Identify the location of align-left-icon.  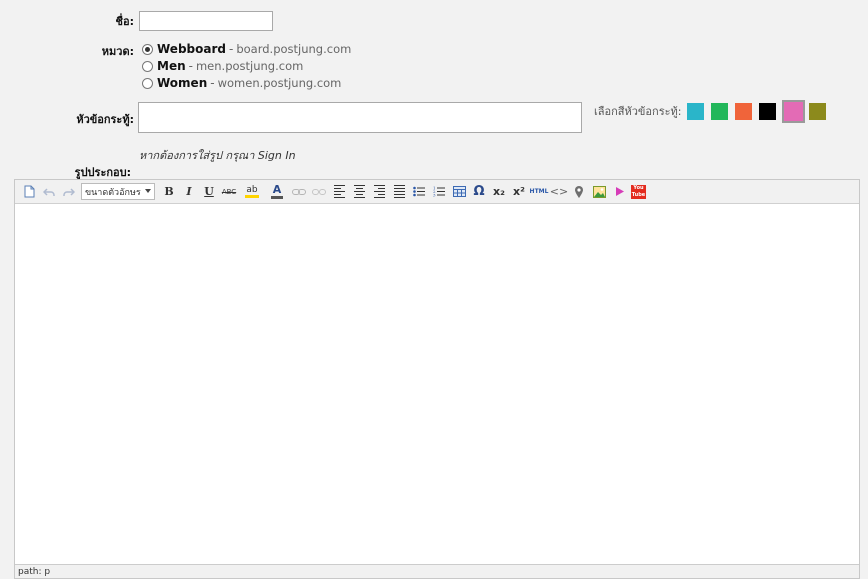
(339, 192).